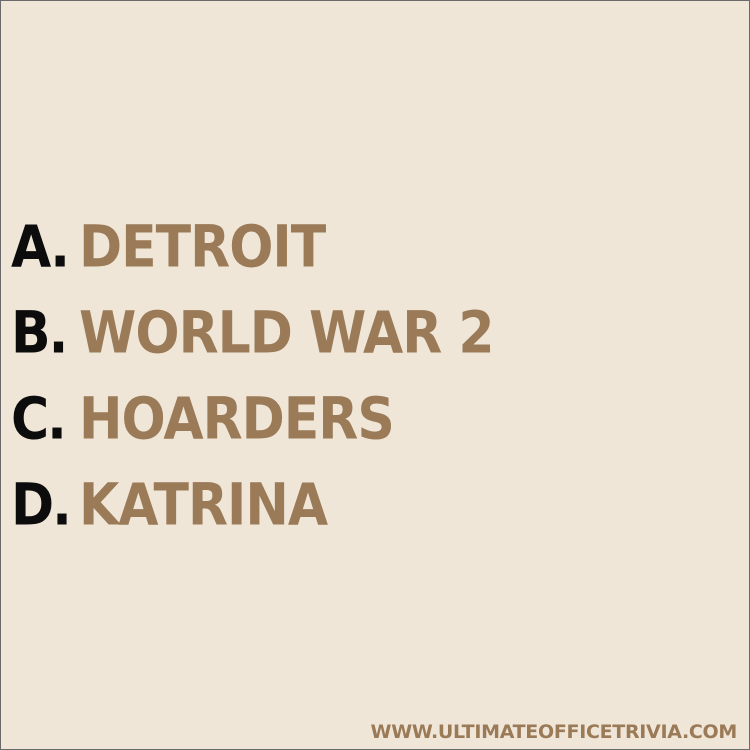 Image resolution: width=750 pixels, height=750 pixels. Describe the element at coordinates (287, 333) in the screenshot. I see `answer-text: WORLD WAR 2` at that location.